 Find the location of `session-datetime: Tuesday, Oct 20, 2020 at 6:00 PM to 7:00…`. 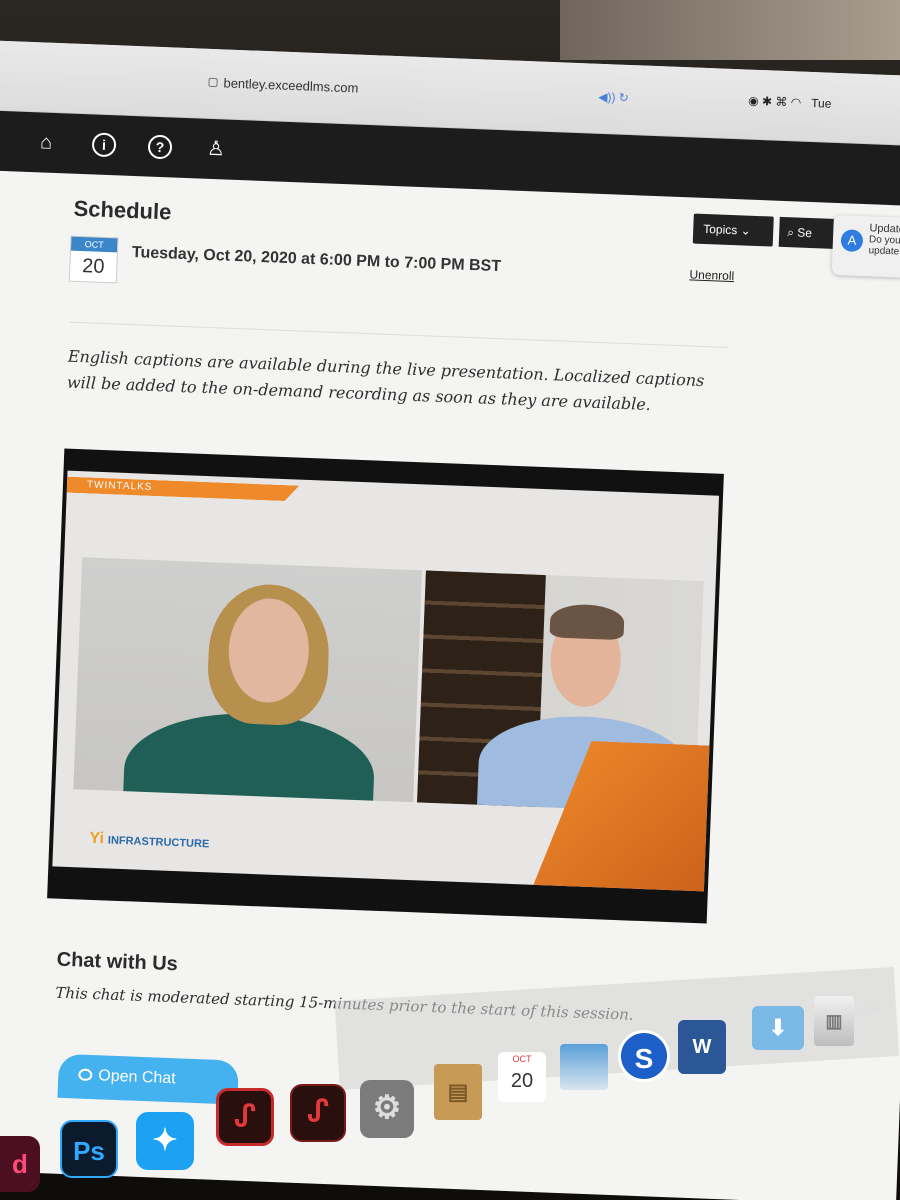

session-datetime: Tuesday, Oct 20, 2020 at 6:00 PM to 7:00… is located at coordinates (316, 259).